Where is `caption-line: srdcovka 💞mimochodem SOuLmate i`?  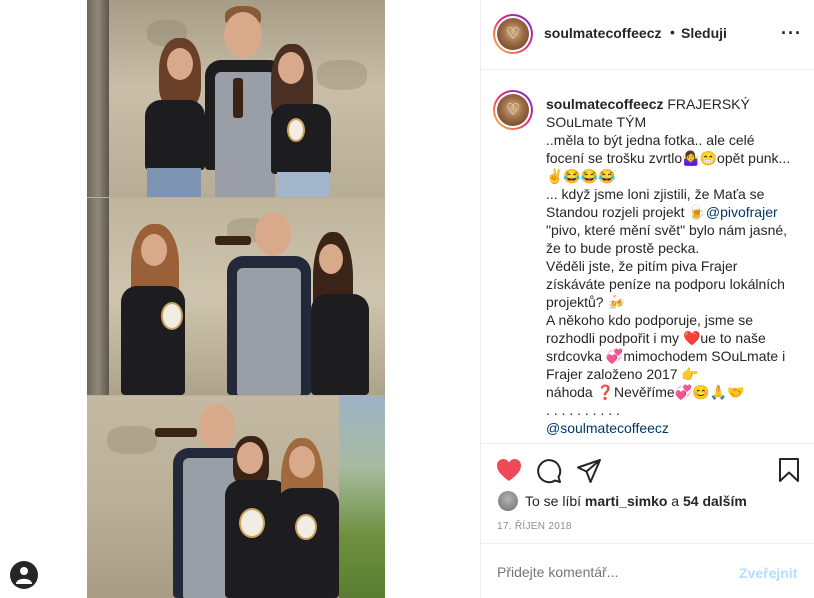 caption-line: srdcovka 💞mimochodem SOuLmate i is located at coordinates (666, 356).